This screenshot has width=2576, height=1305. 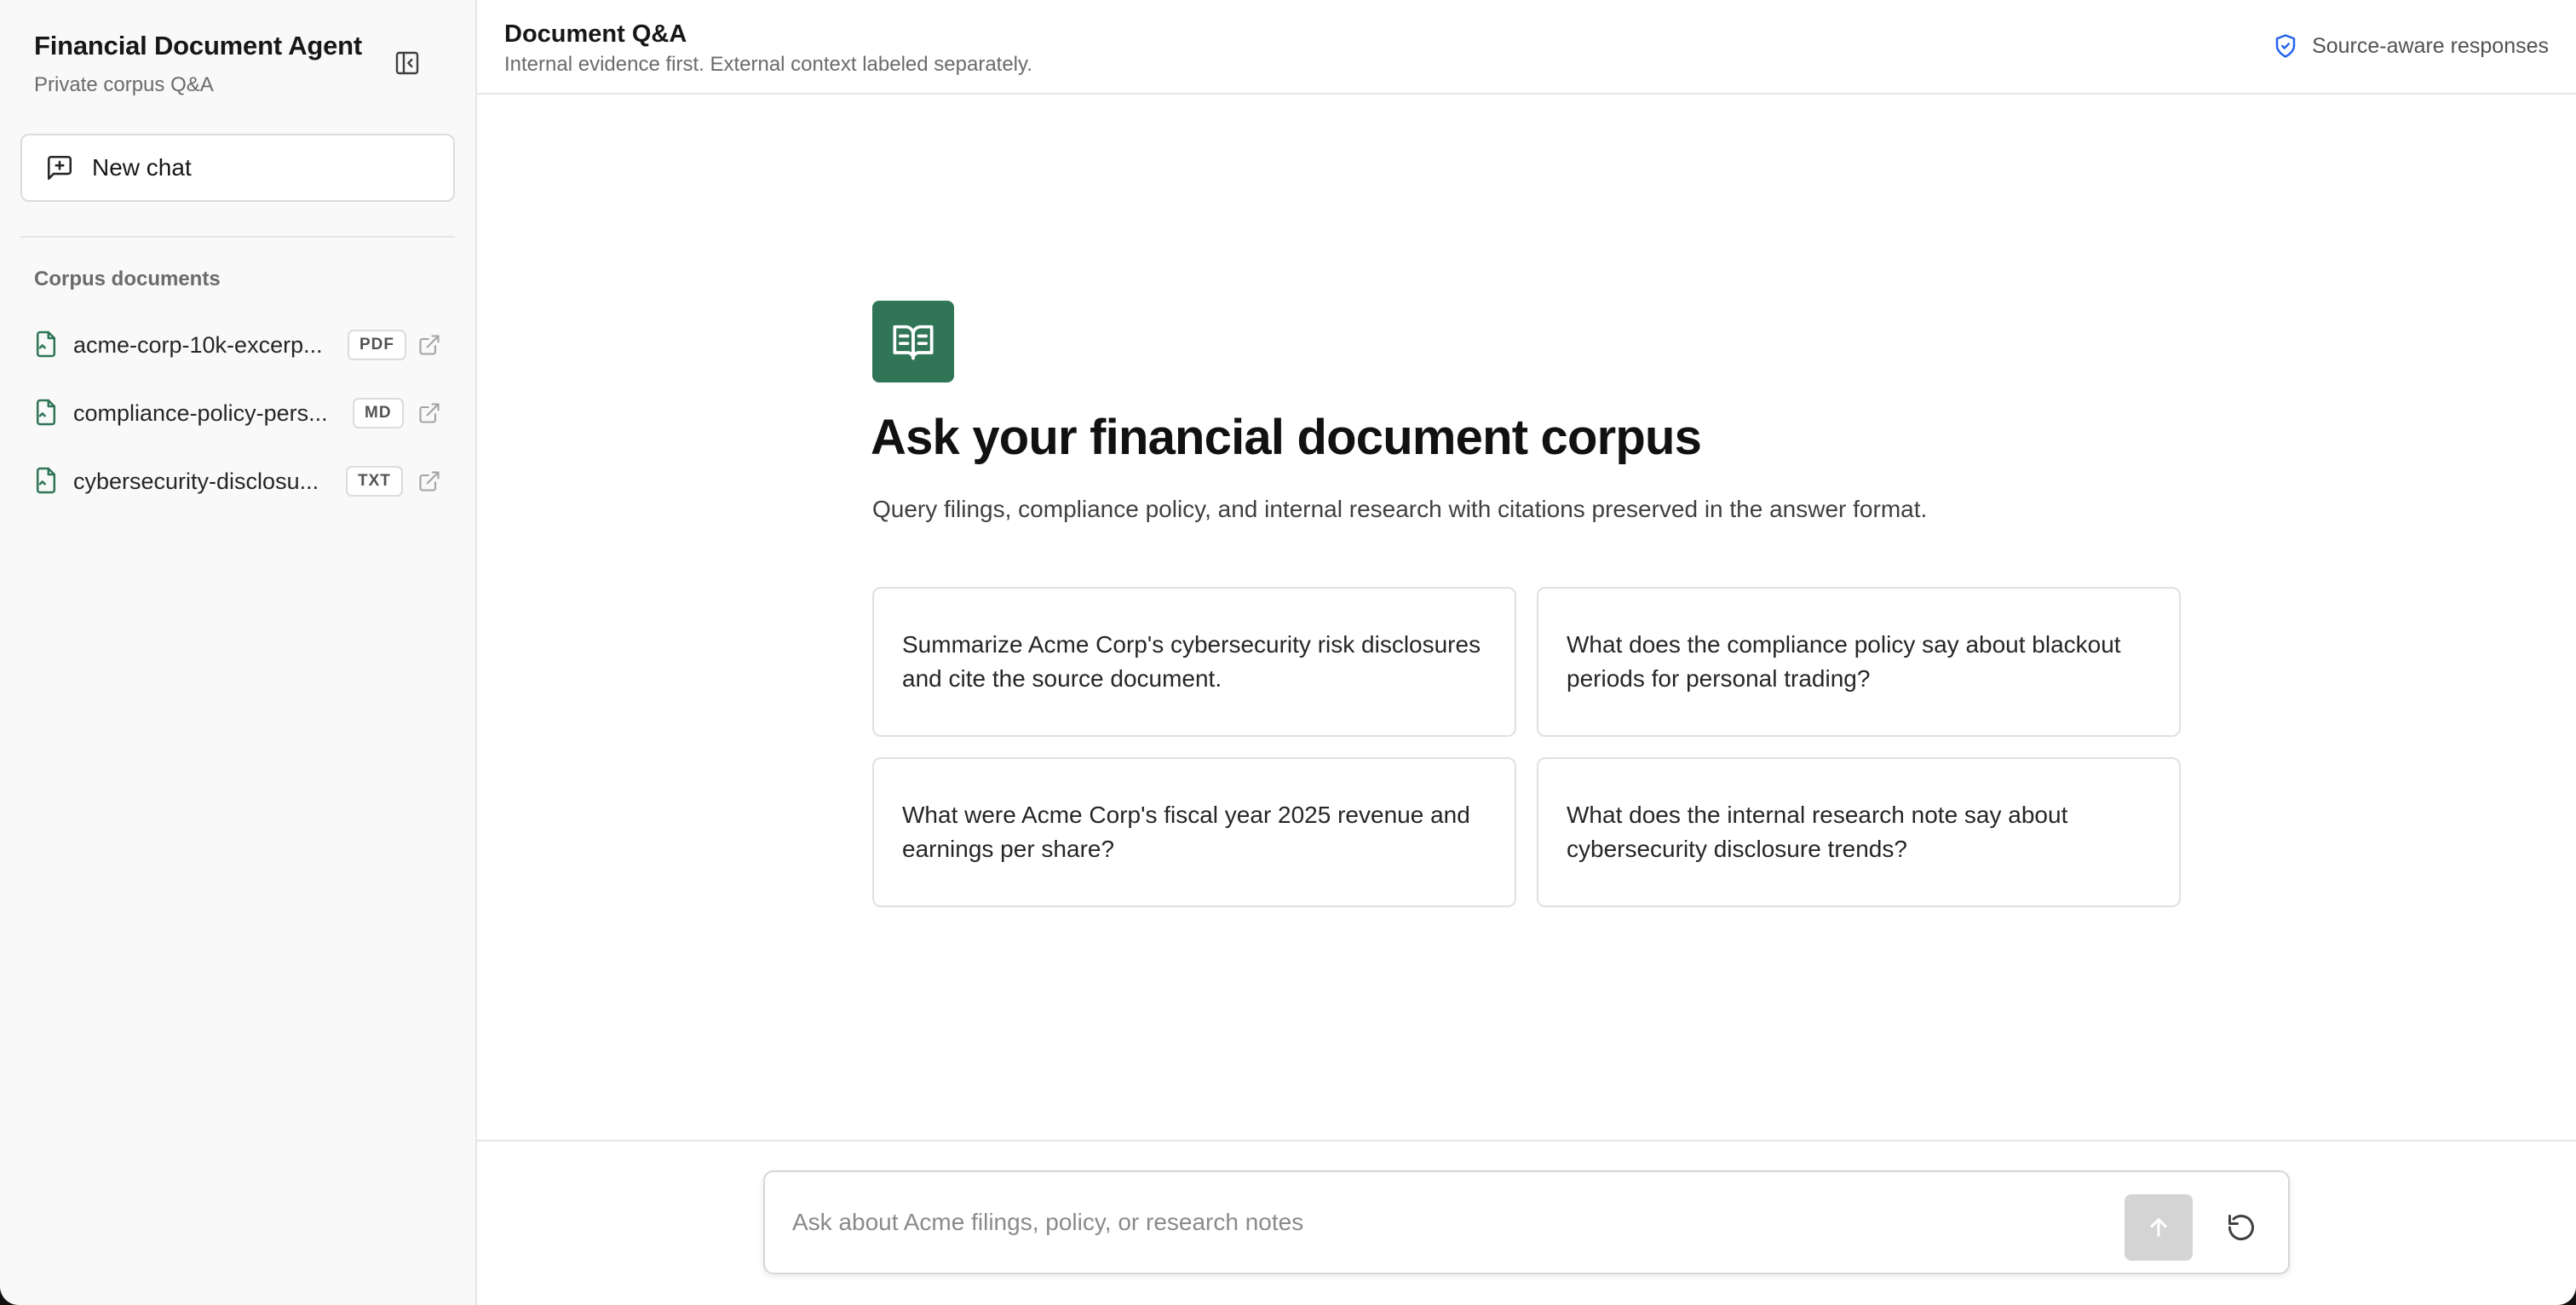 I want to click on arrow-up-icon, so click(x=2159, y=1227).